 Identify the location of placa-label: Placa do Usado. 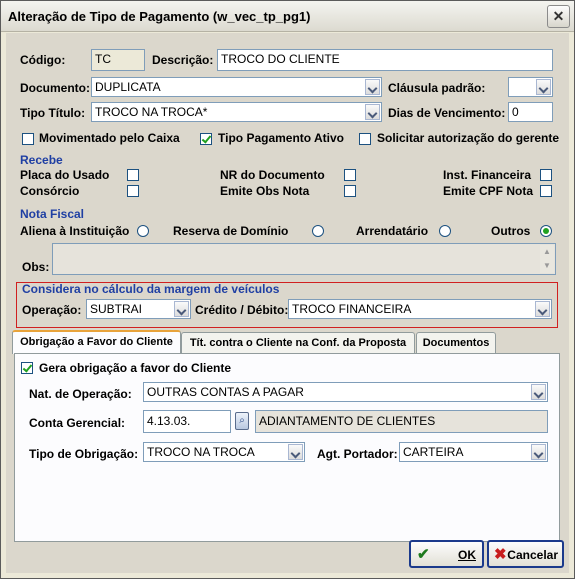
(65, 175).